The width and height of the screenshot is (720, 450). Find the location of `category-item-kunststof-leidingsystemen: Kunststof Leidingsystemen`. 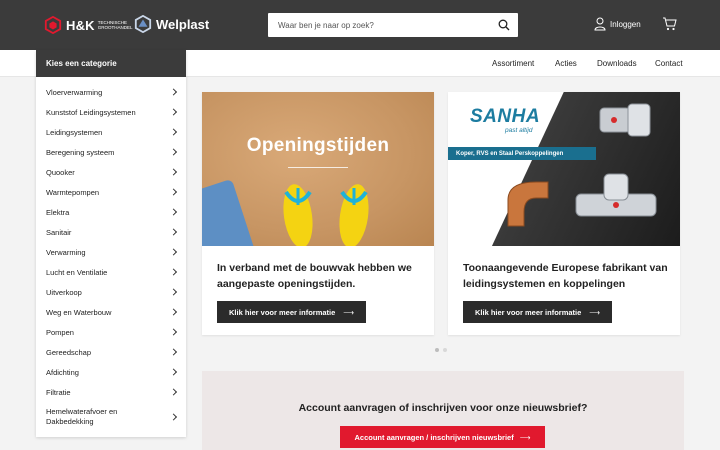

category-item-kunststof-leidingsystemen: Kunststof Leidingsystemen is located at coordinates (111, 112).